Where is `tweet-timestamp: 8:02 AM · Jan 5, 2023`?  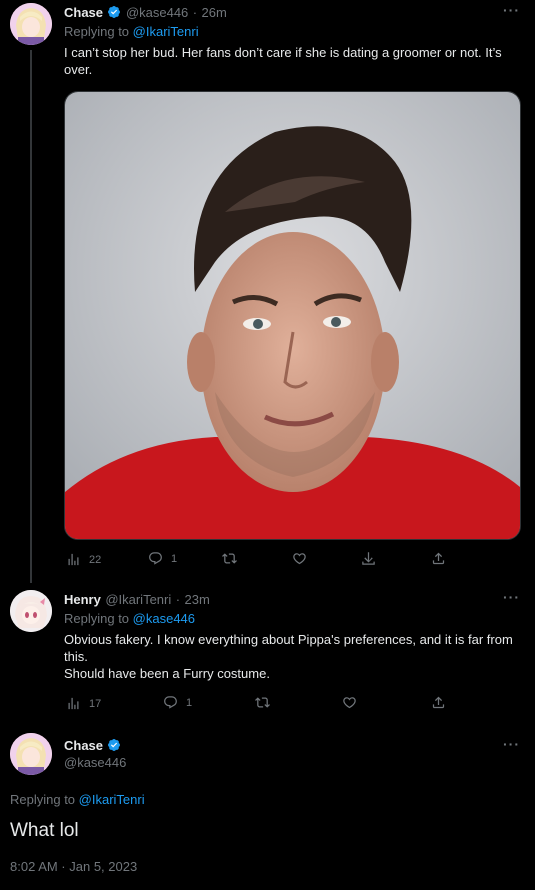 tweet-timestamp: 8:02 AM · Jan 5, 2023 is located at coordinates (73, 866).